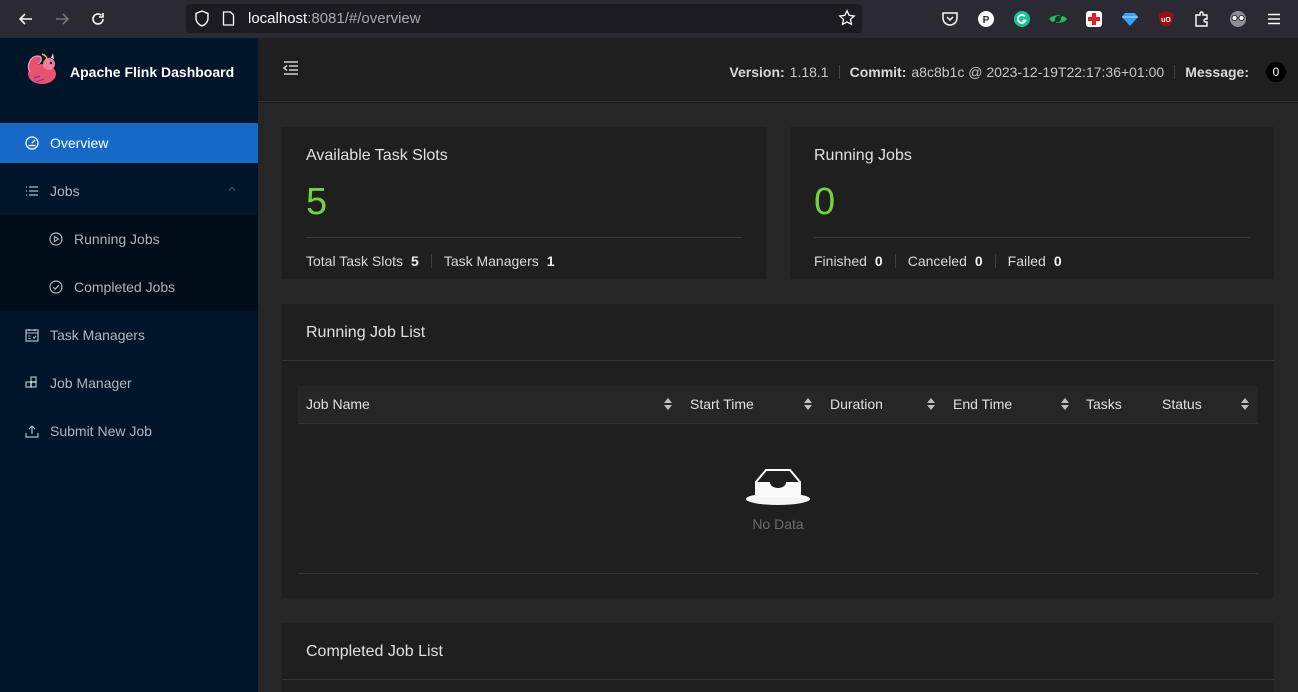  Describe the element at coordinates (97, 335) in the screenshot. I see `sidebar-item-label: Task Managers` at that location.